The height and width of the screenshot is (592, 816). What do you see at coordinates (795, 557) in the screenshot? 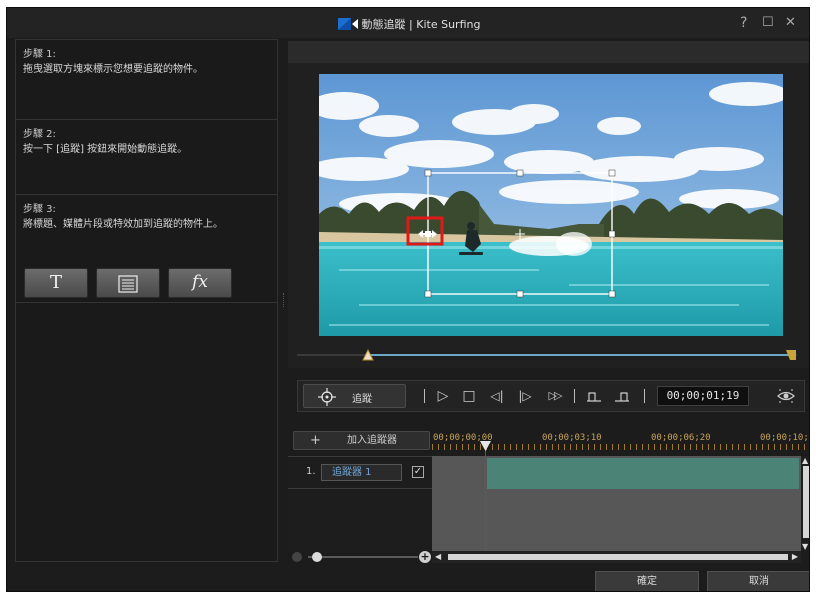
I see `scroll-right-icon: ▶` at bounding box center [795, 557].